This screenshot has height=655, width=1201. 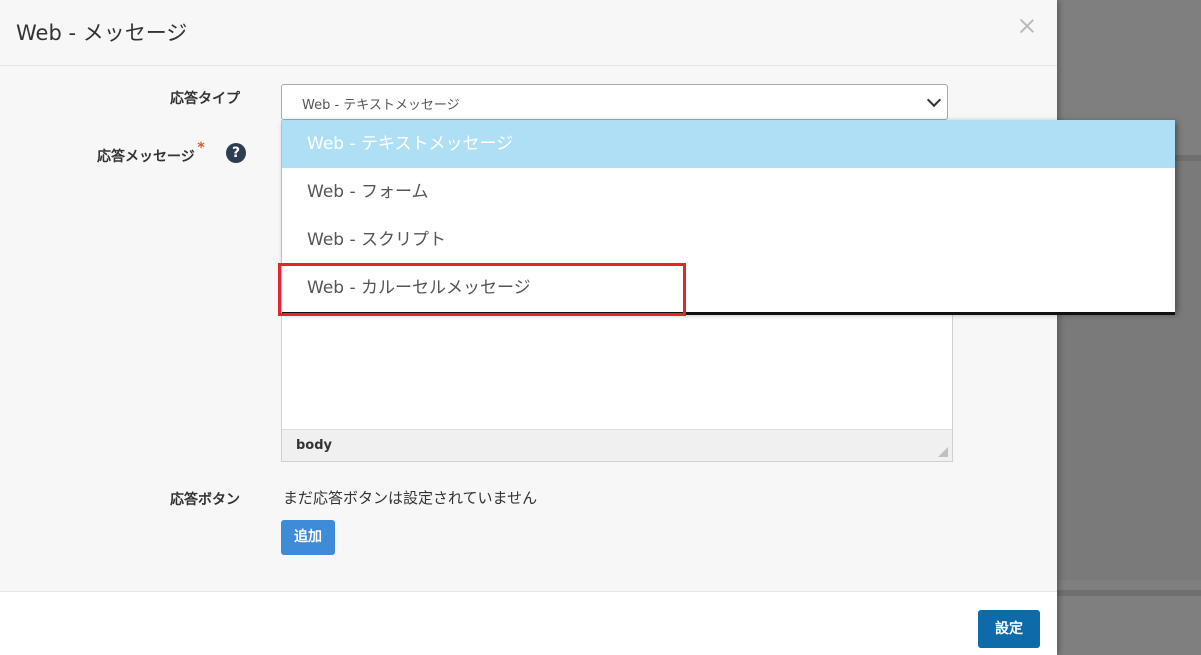 What do you see at coordinates (528, 33) in the screenshot?
I see `modal-header: Web - メッセージ` at bounding box center [528, 33].